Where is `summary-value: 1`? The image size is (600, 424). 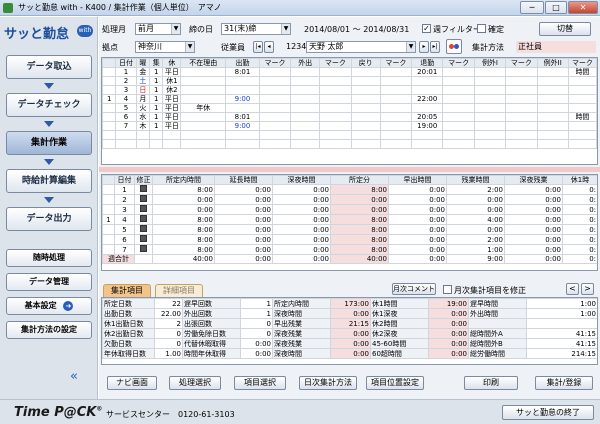 summary-value: 1 is located at coordinates (256, 303).